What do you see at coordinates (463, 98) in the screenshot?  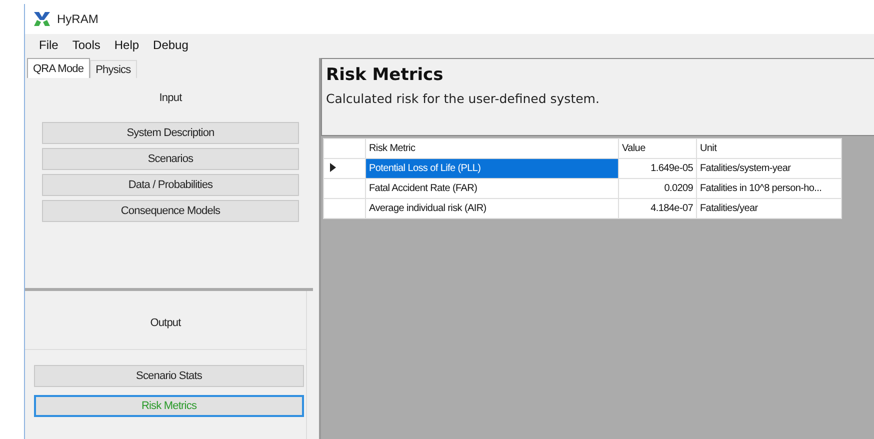 I see `page-subtitle: Calculated risk for the user-defined system.` at bounding box center [463, 98].